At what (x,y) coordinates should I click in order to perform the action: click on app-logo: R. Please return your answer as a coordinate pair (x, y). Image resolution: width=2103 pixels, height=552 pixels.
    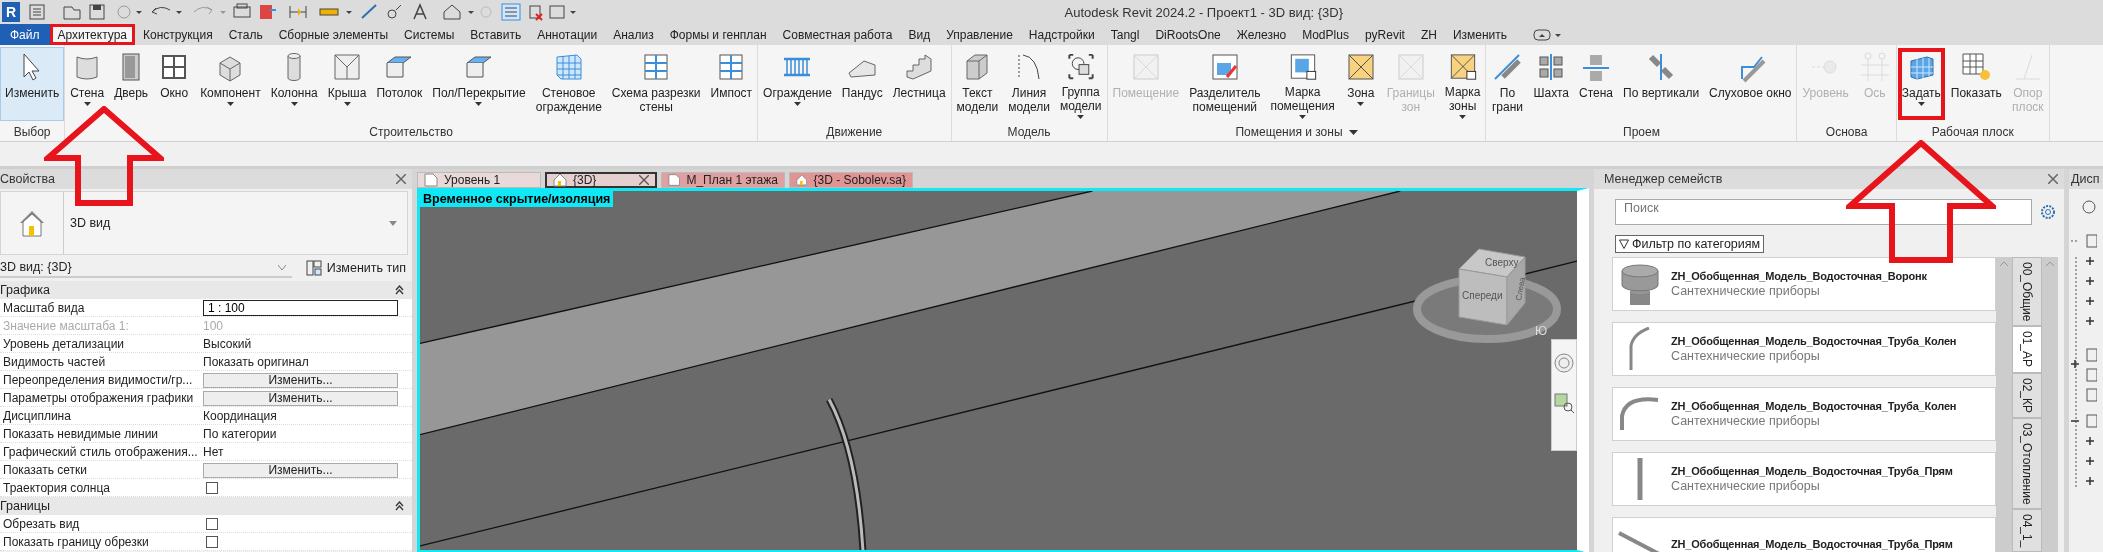
    Looking at the image, I should click on (11, 12).